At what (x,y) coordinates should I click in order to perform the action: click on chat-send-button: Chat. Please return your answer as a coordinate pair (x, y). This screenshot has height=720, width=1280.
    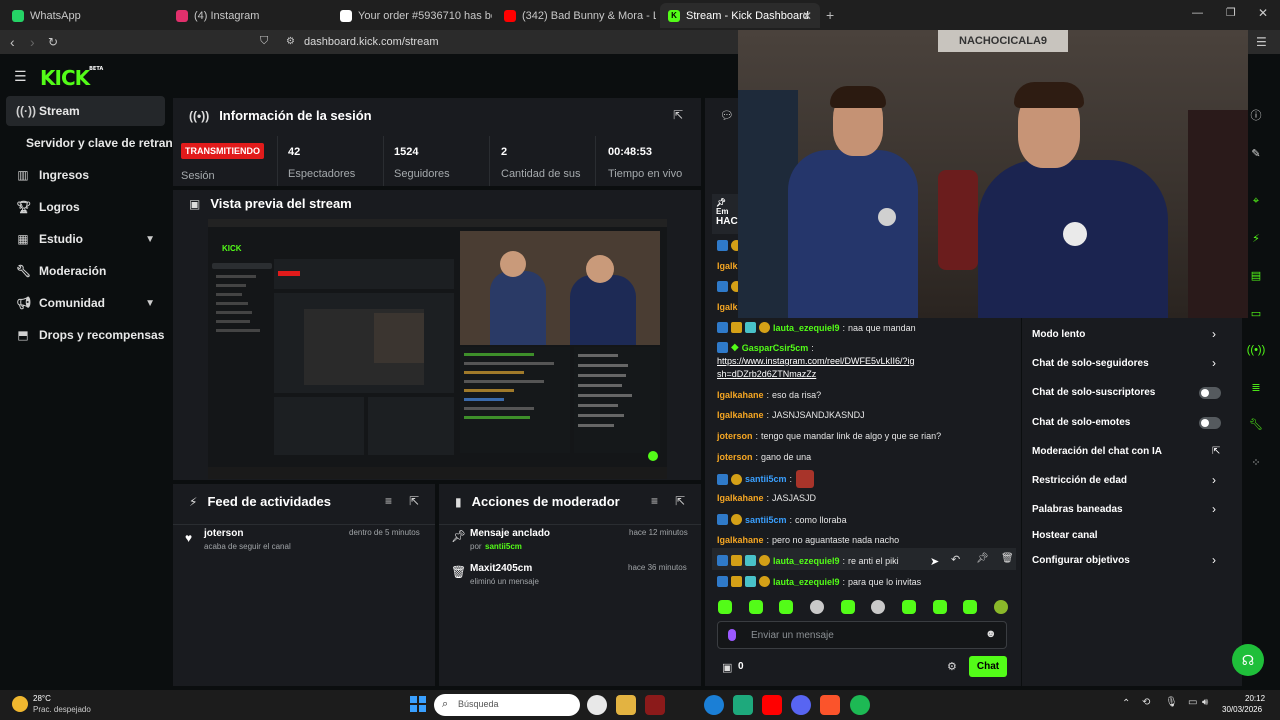
    Looking at the image, I should click on (988, 666).